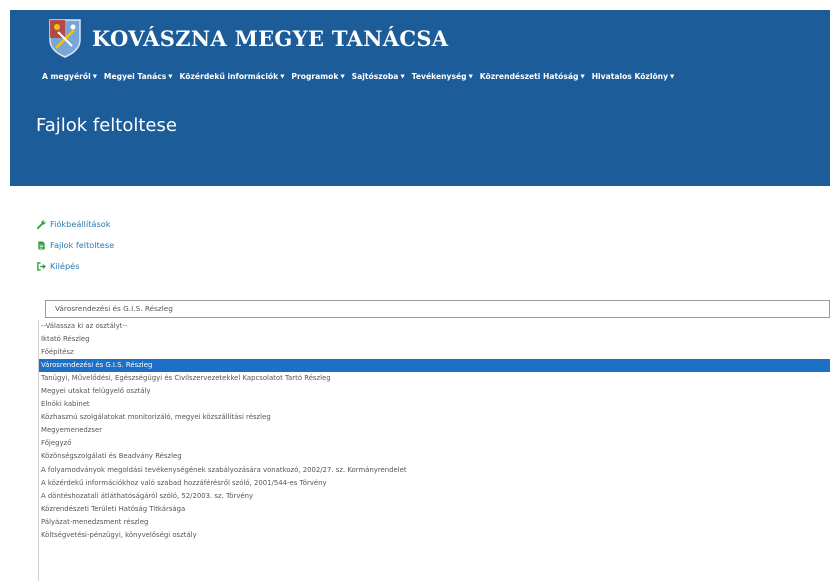 The image size is (830, 581). What do you see at coordinates (434, 326) in the screenshot?
I see `department-option: --Válassza ki az osztályt--` at bounding box center [434, 326].